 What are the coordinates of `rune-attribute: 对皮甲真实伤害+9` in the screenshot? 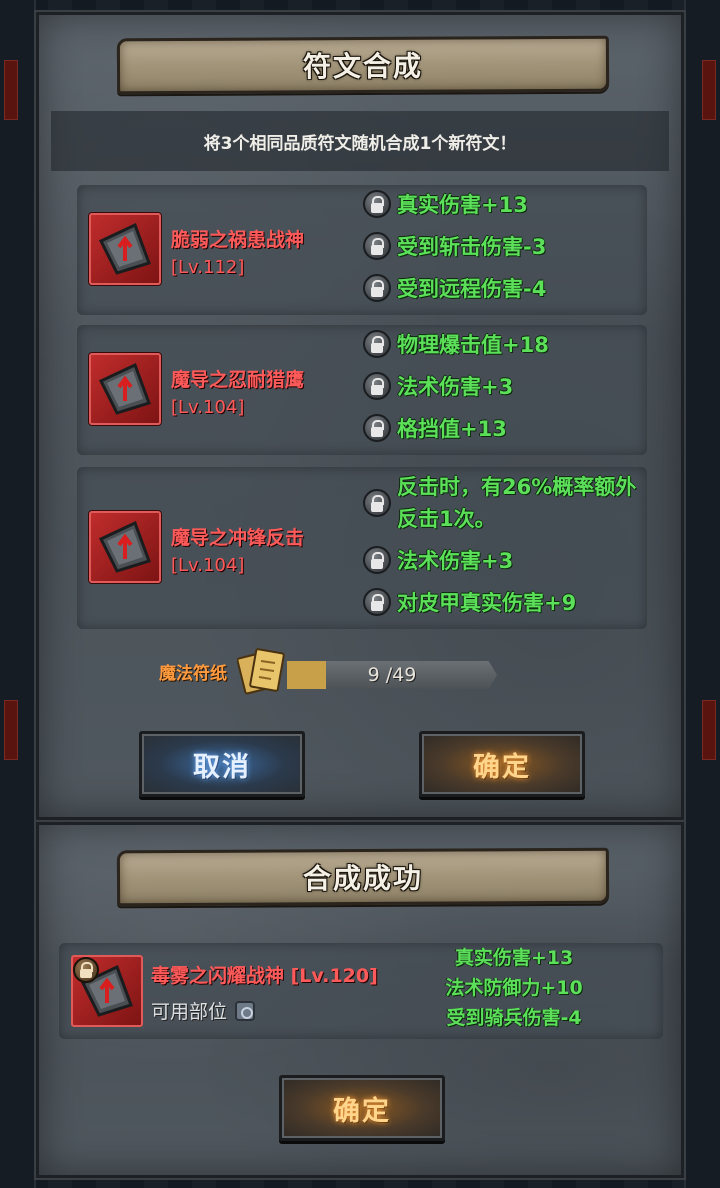 It's located at (469, 602).